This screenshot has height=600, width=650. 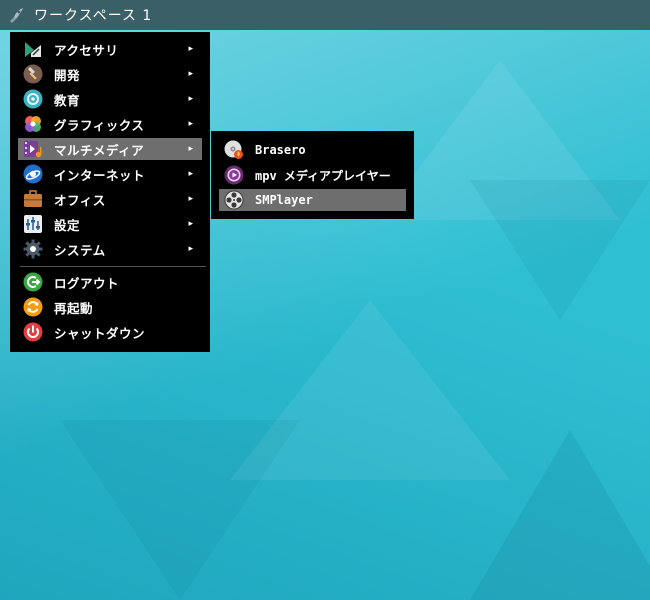 What do you see at coordinates (233, 149) in the screenshot?
I see `brasero-icon` at bounding box center [233, 149].